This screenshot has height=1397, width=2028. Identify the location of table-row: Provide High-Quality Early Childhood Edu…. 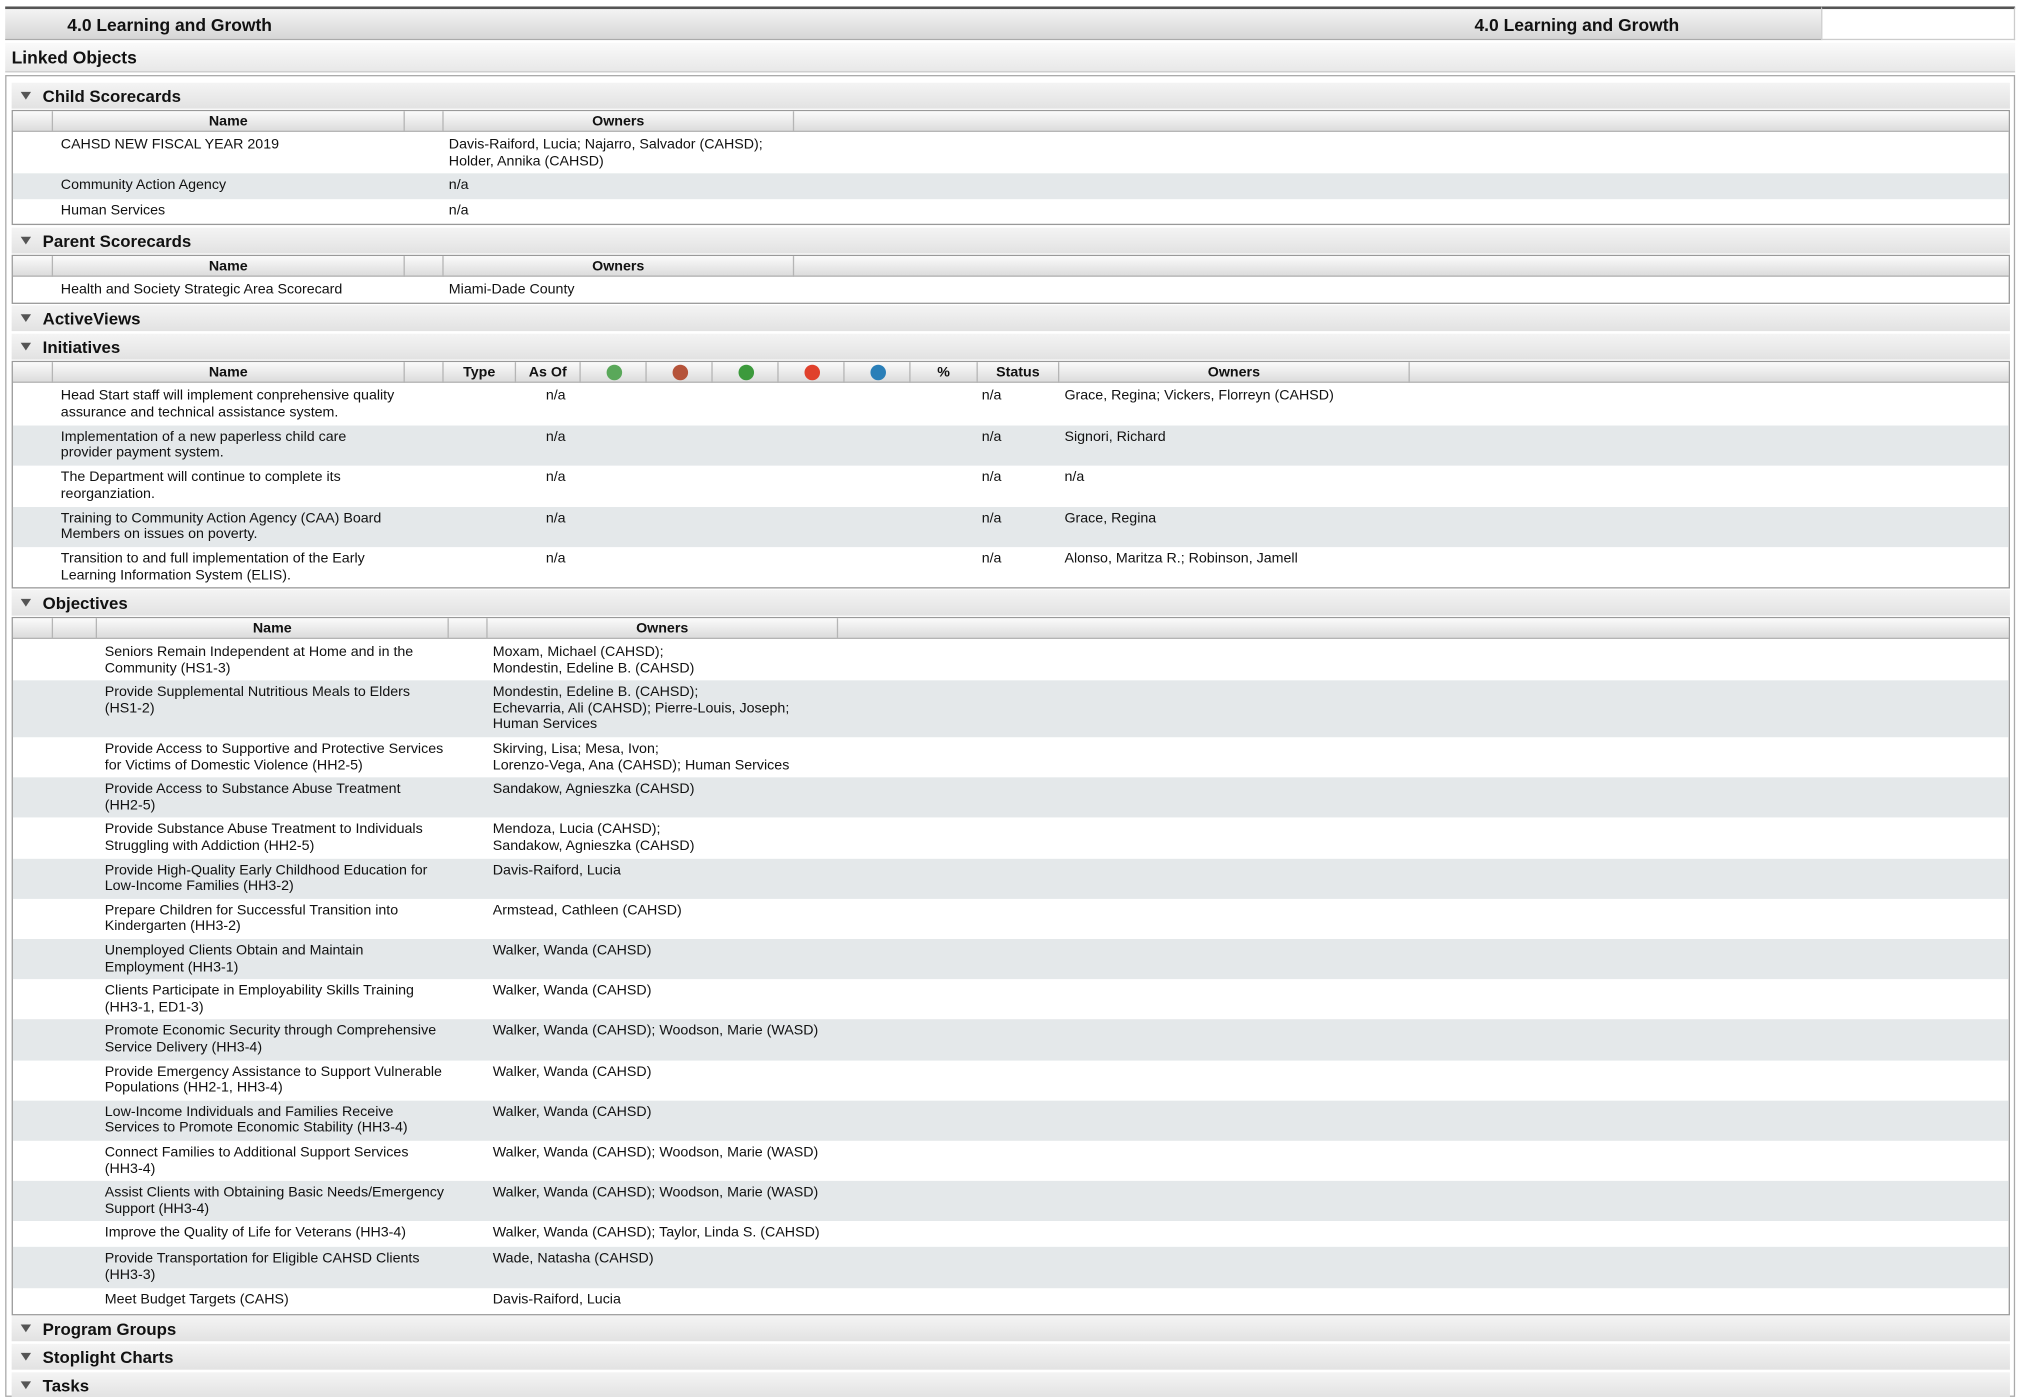
(1010, 878).